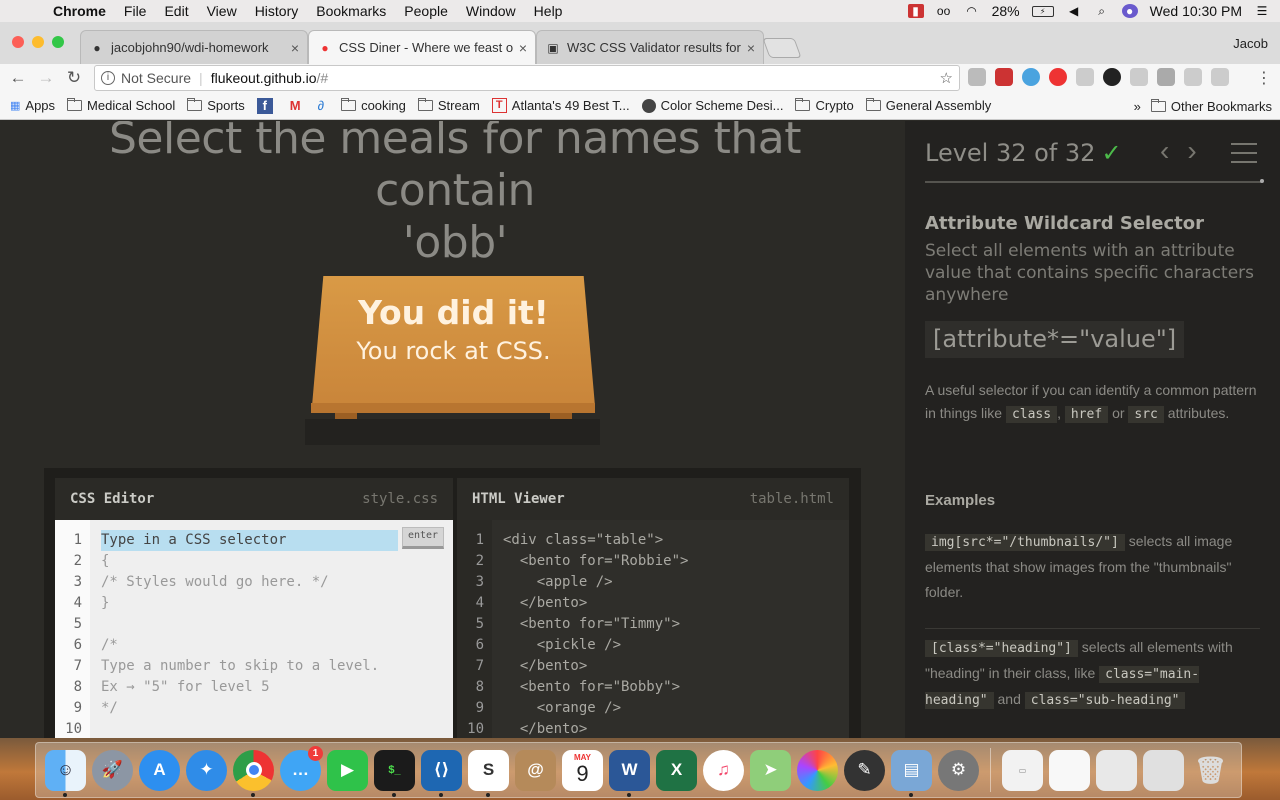  Describe the element at coordinates (38, 42) in the screenshot. I see `minimize-window-button` at that location.